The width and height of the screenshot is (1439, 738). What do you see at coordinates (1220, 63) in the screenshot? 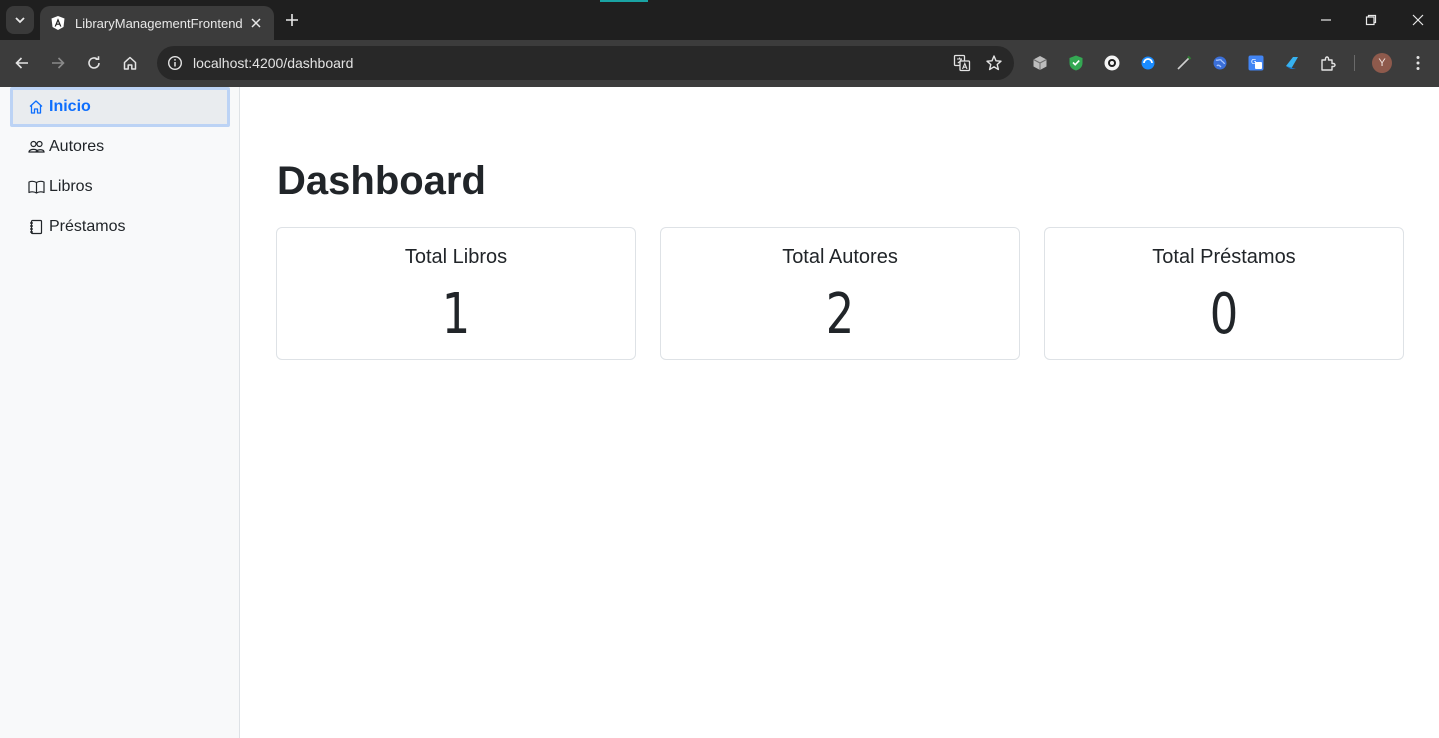
I see `globe-extension-icon` at bounding box center [1220, 63].